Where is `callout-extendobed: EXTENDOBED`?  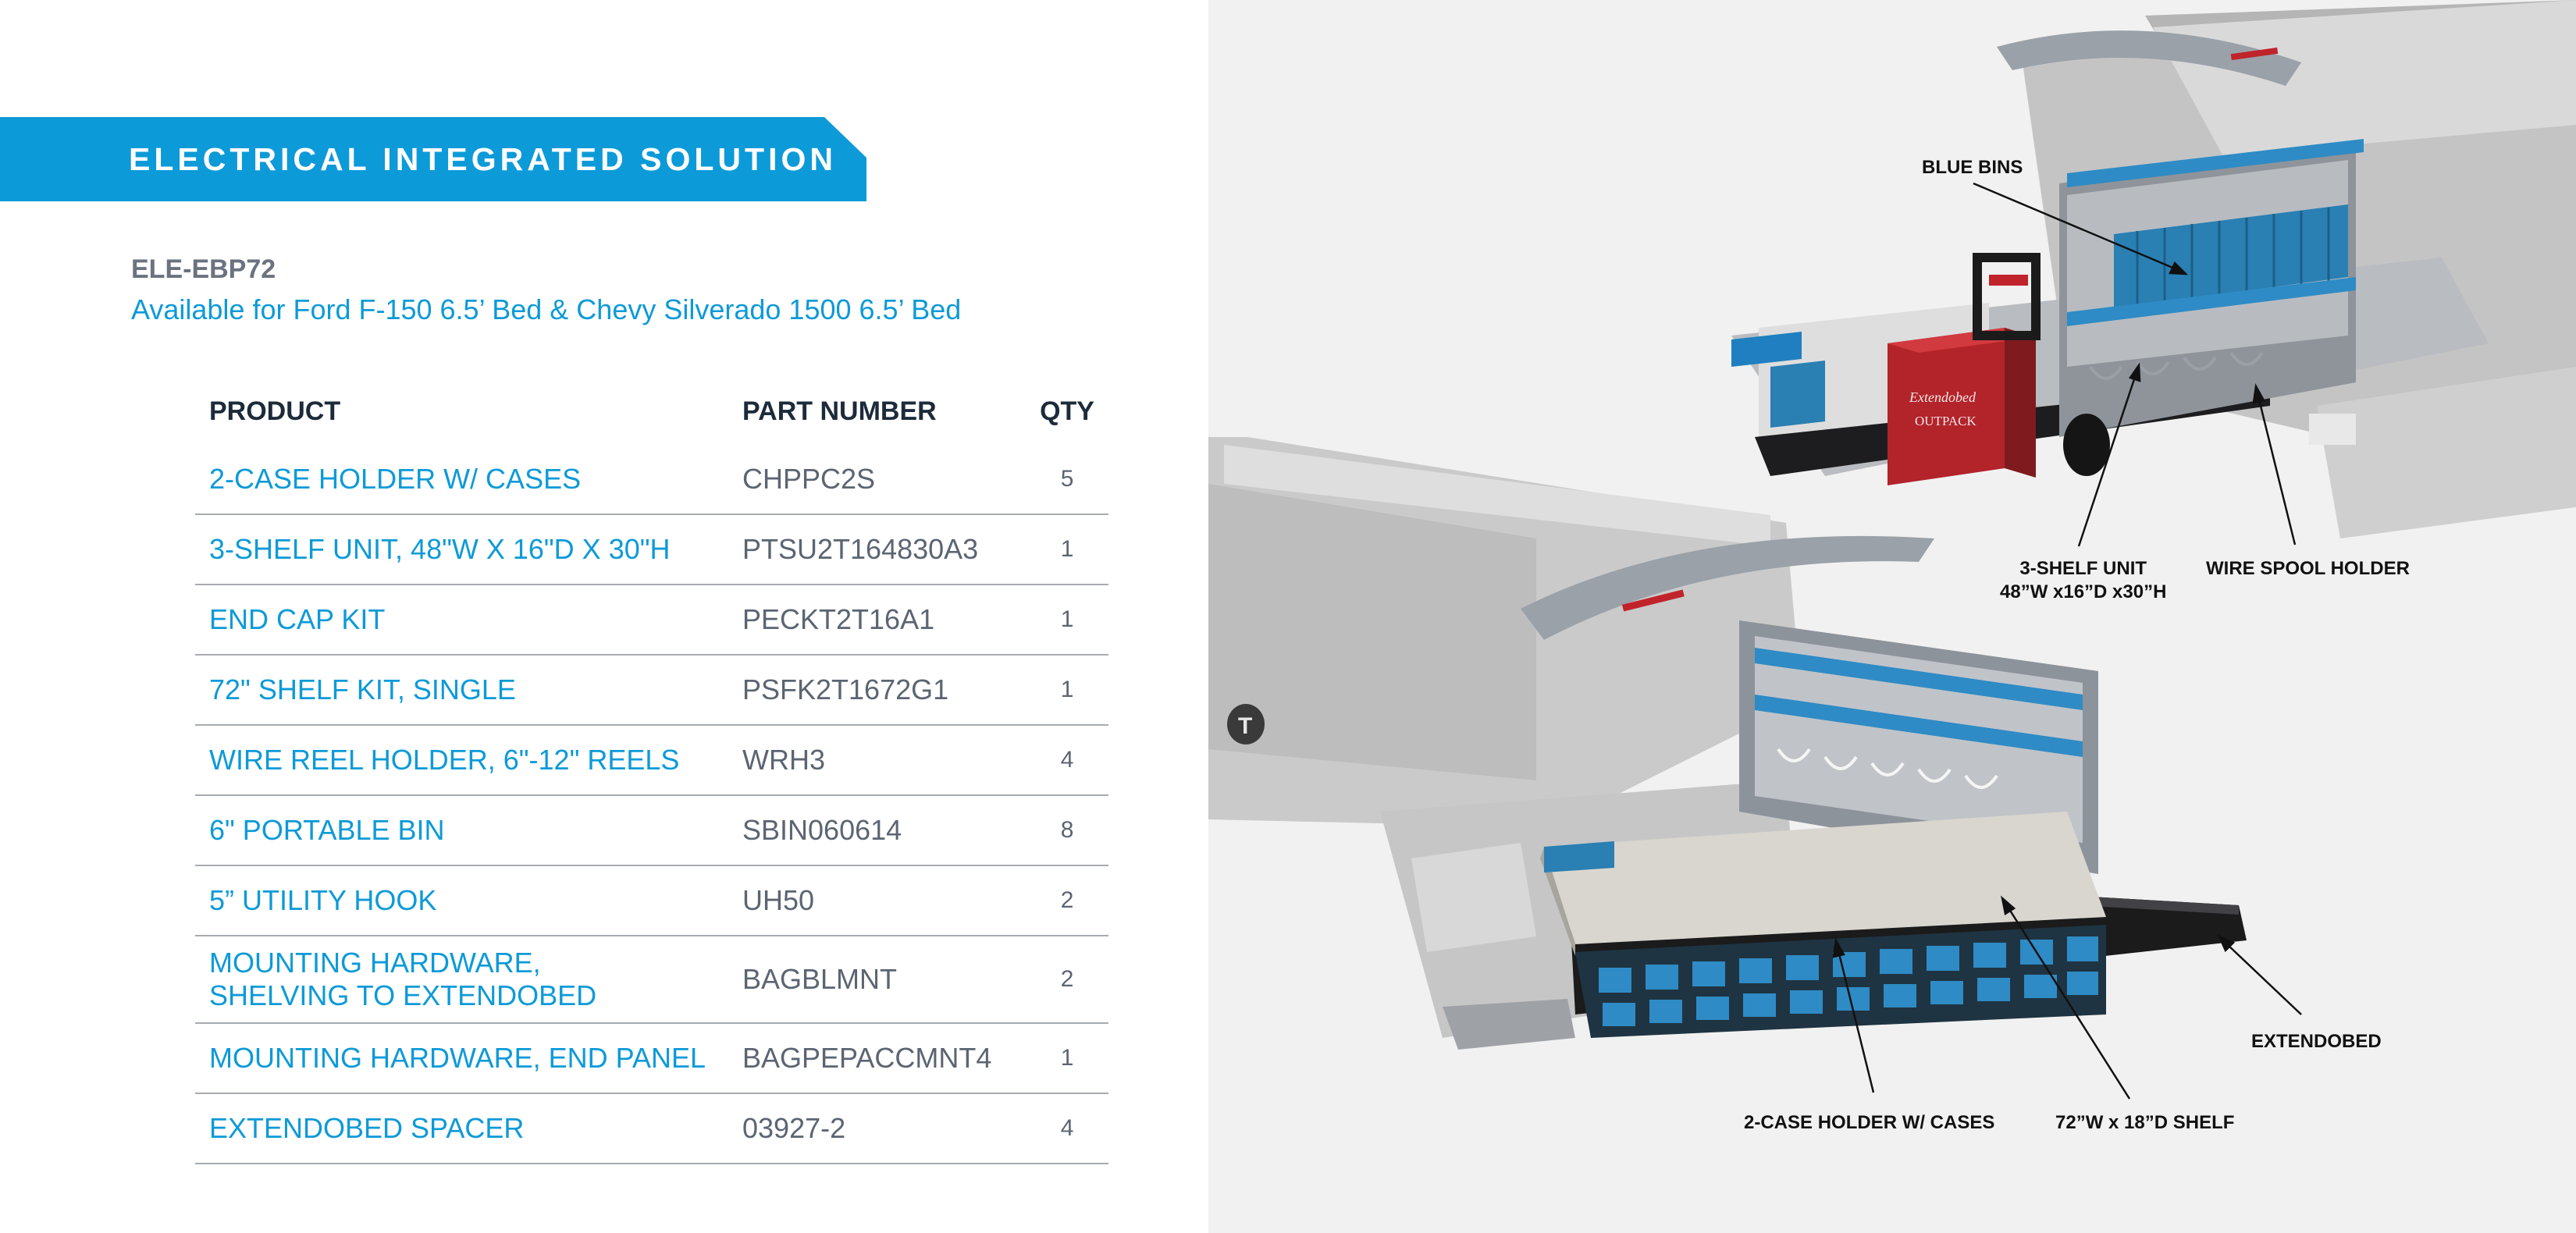 callout-extendobed: EXTENDOBED is located at coordinates (2316, 1042).